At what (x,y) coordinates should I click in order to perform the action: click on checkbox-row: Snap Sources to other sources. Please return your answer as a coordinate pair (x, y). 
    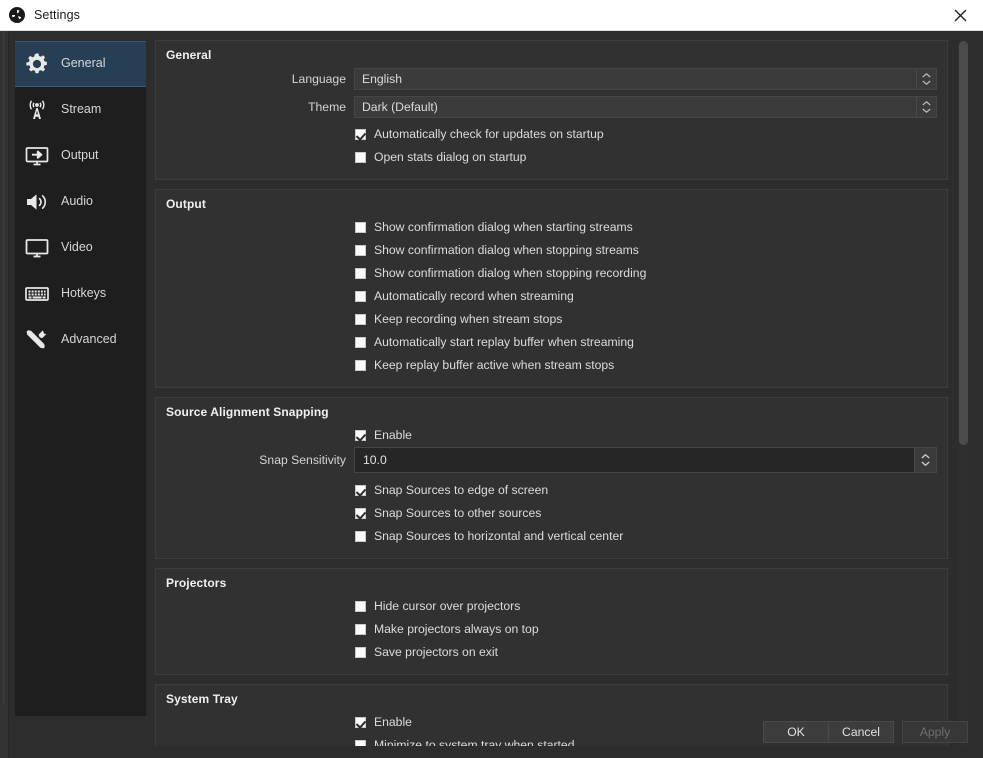
    Looking at the image, I should click on (551, 513).